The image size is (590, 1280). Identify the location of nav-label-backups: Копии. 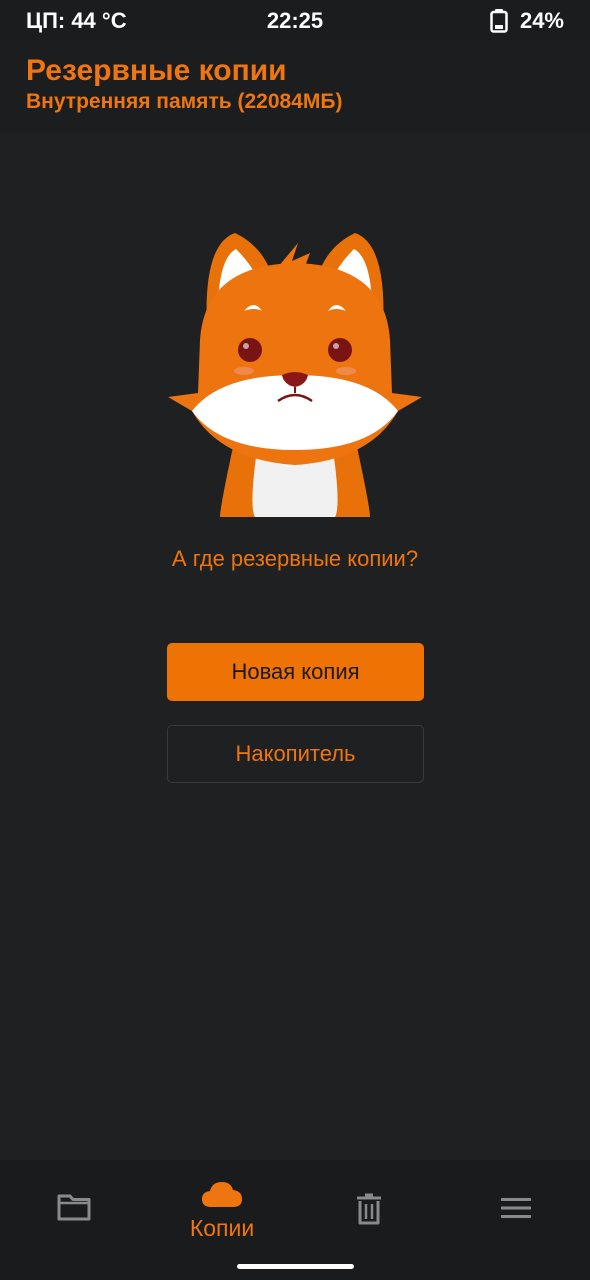
(222, 1228).